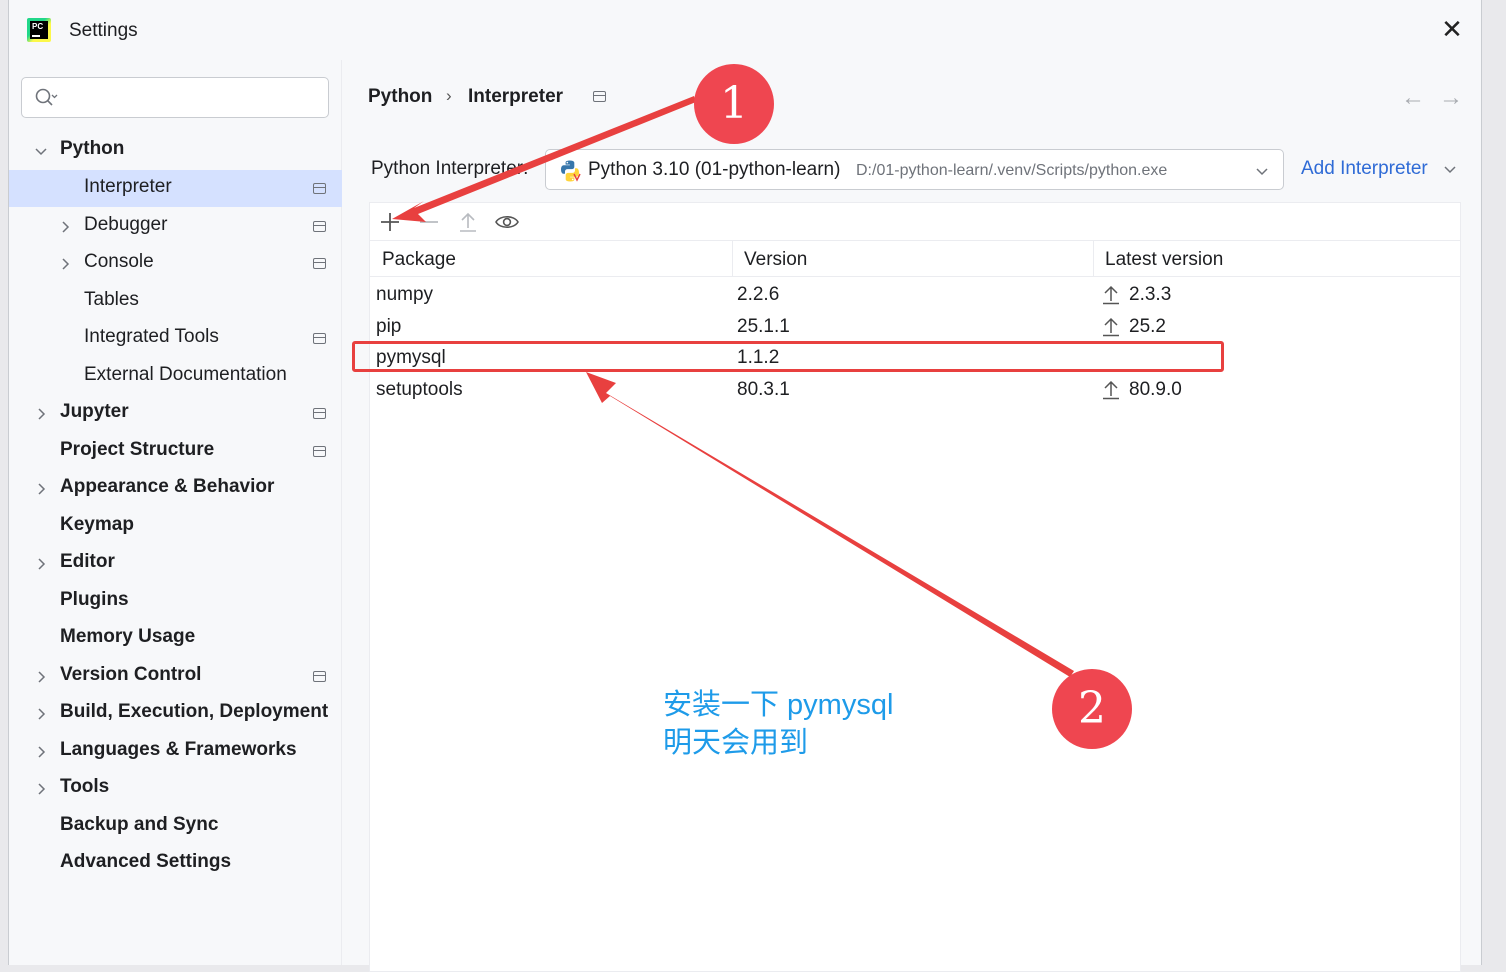 This screenshot has width=1506, height=972. What do you see at coordinates (1451, 98) in the screenshot?
I see `forward-arrow-icon: →` at bounding box center [1451, 98].